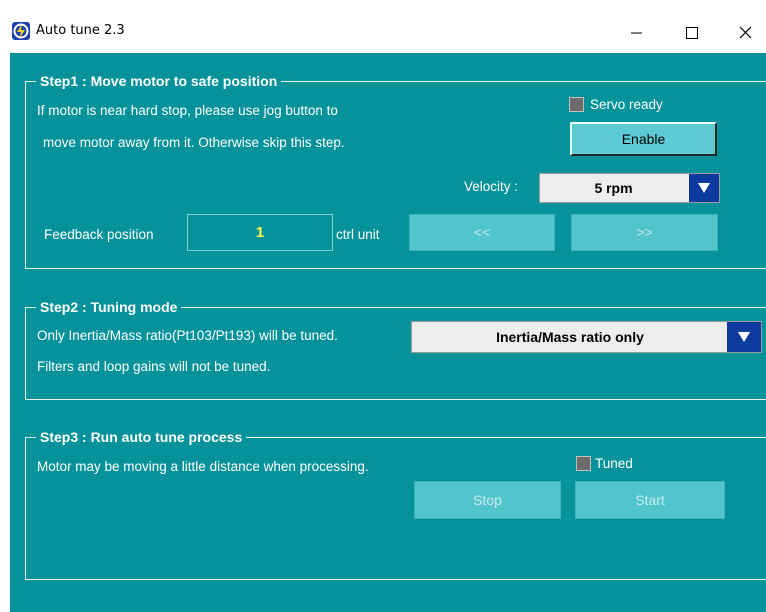 The height and width of the screenshot is (612, 766). I want to click on velocity-select: 5 rpm, so click(629, 188).